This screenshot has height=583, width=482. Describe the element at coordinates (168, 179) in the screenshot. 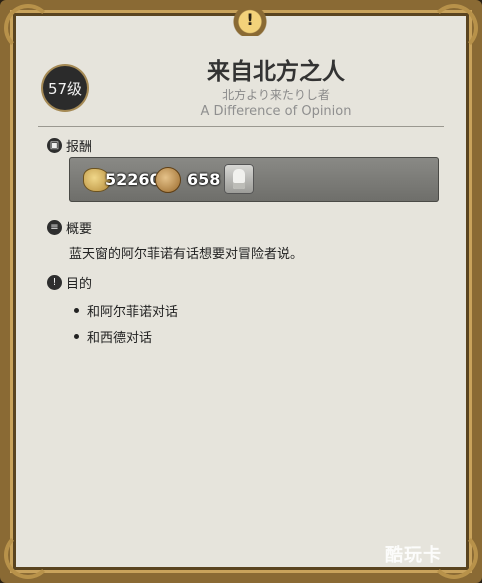

I see `seal-icon` at that location.